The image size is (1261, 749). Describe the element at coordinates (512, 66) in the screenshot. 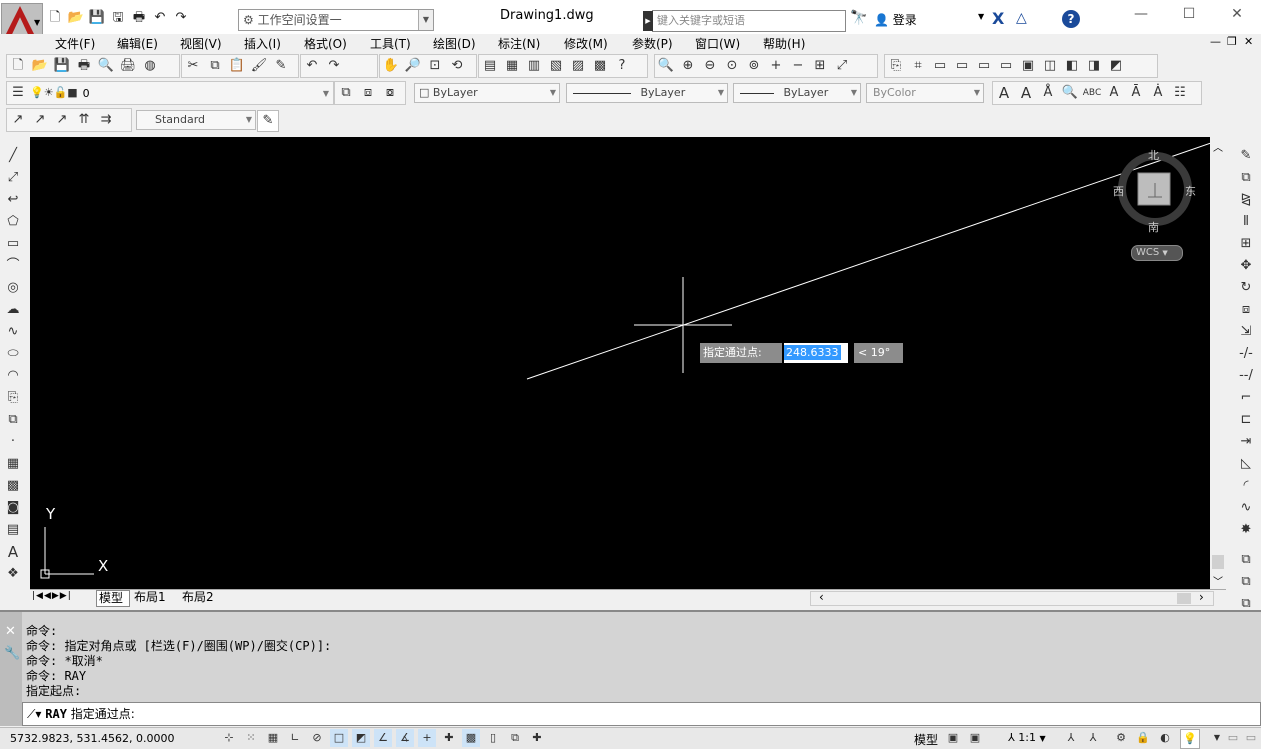

I see `design-center-icon: ▦` at that location.